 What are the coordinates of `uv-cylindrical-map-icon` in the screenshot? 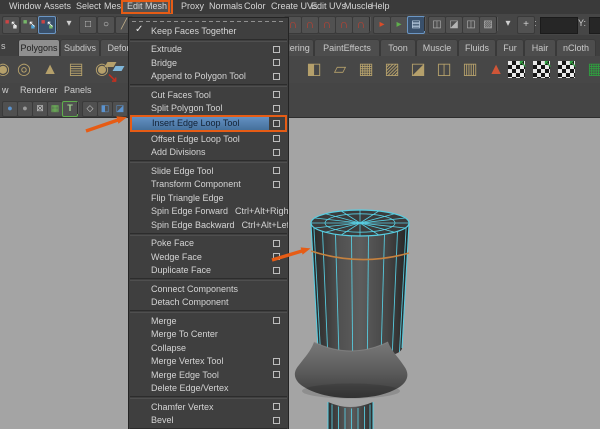 It's located at (542, 67).